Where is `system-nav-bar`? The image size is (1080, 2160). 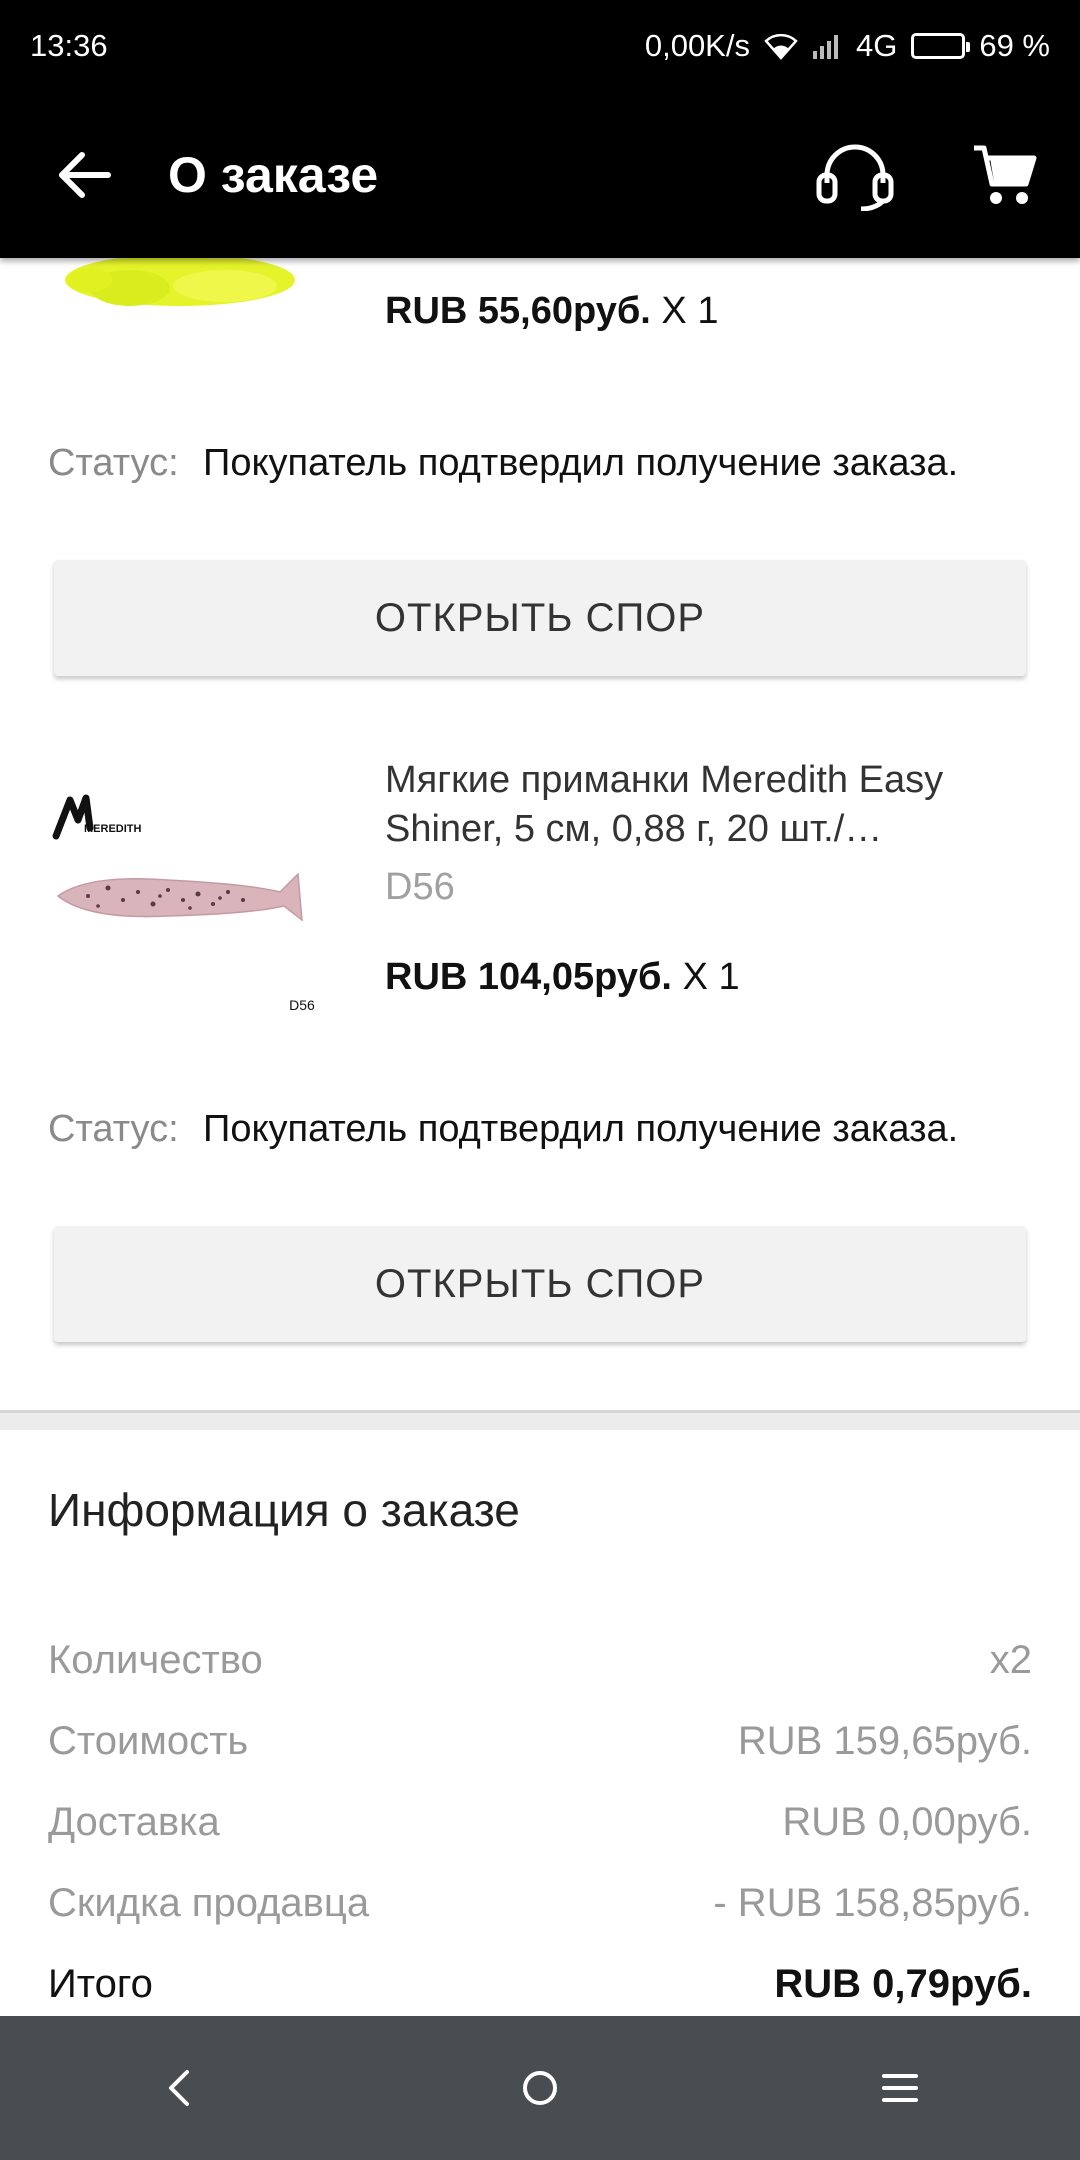 system-nav-bar is located at coordinates (540, 2088).